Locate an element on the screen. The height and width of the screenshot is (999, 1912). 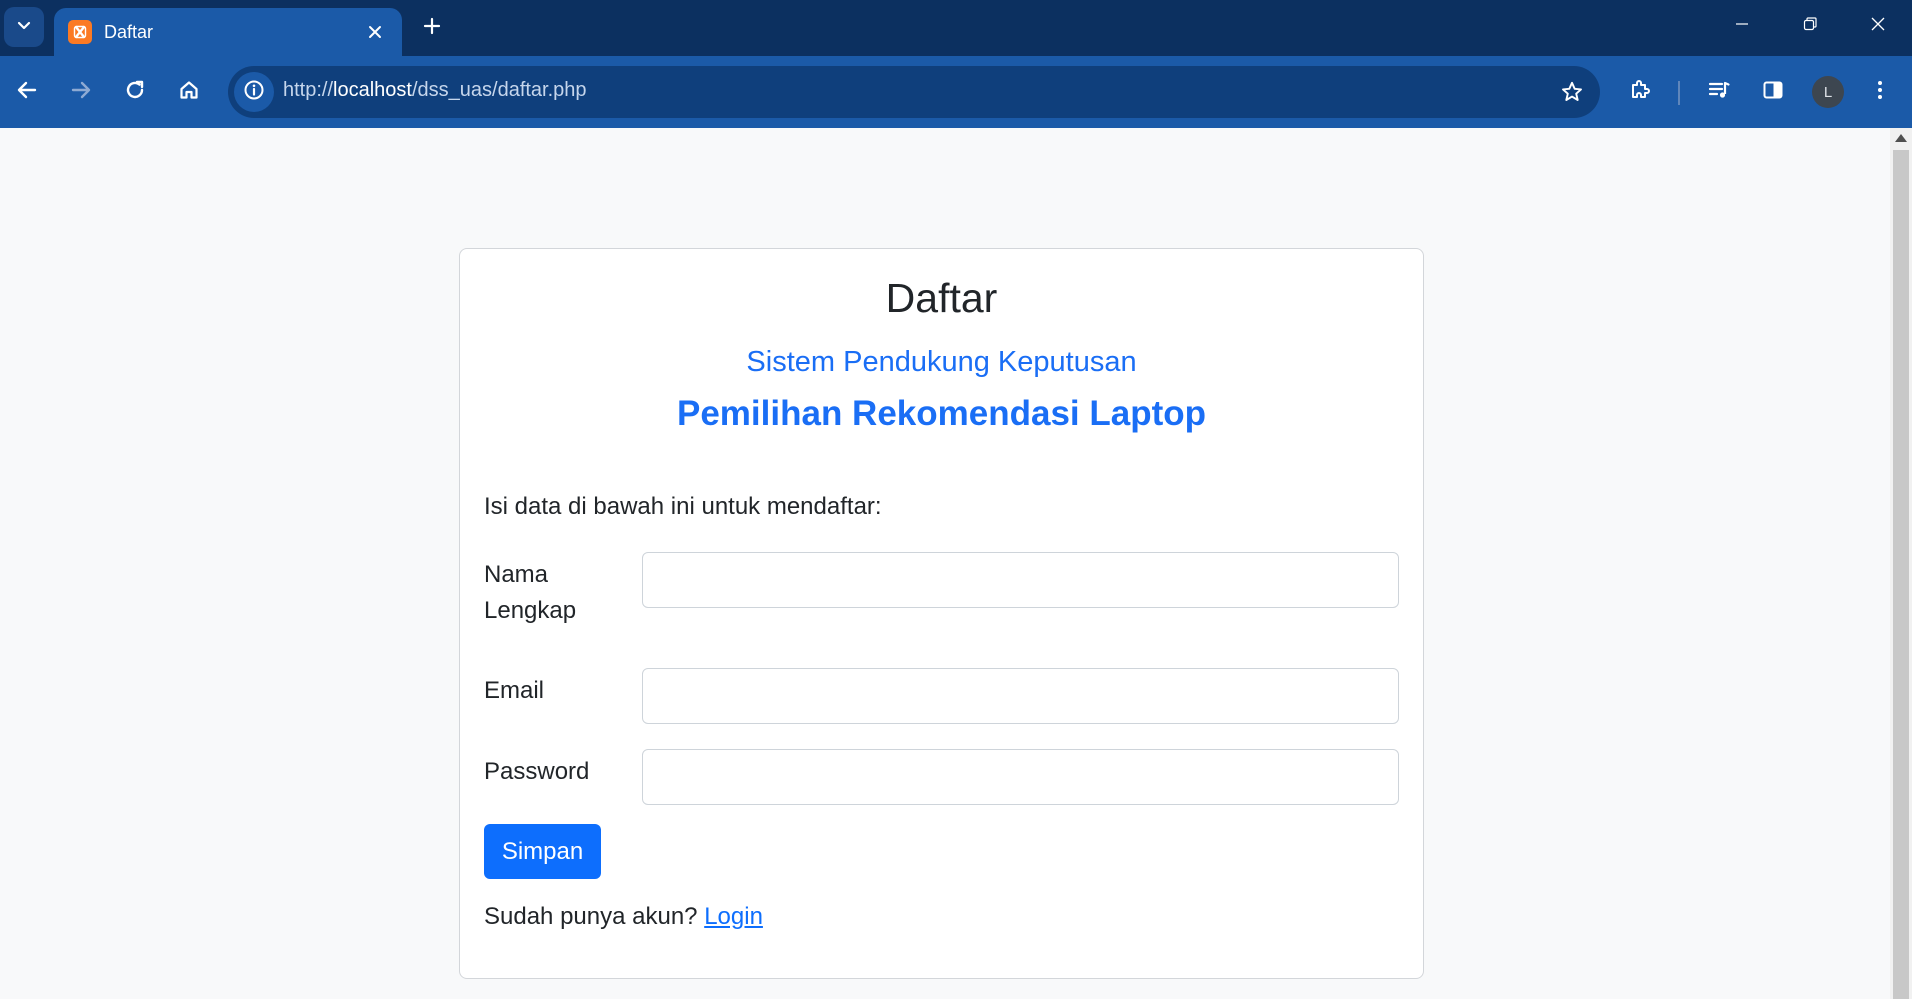
password-label: Password is located at coordinates (537, 771).